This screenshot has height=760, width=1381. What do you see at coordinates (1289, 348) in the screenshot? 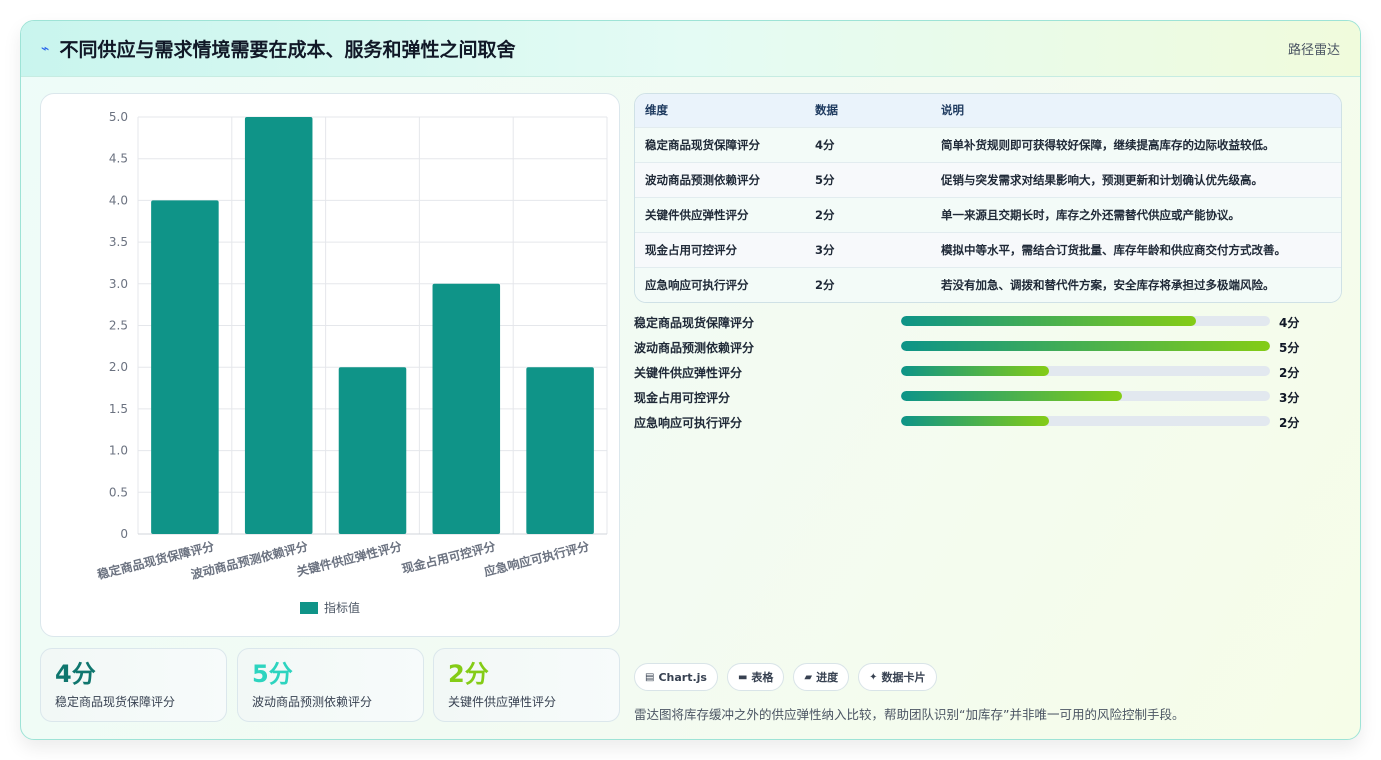
I see `progress-value: 5分` at bounding box center [1289, 348].